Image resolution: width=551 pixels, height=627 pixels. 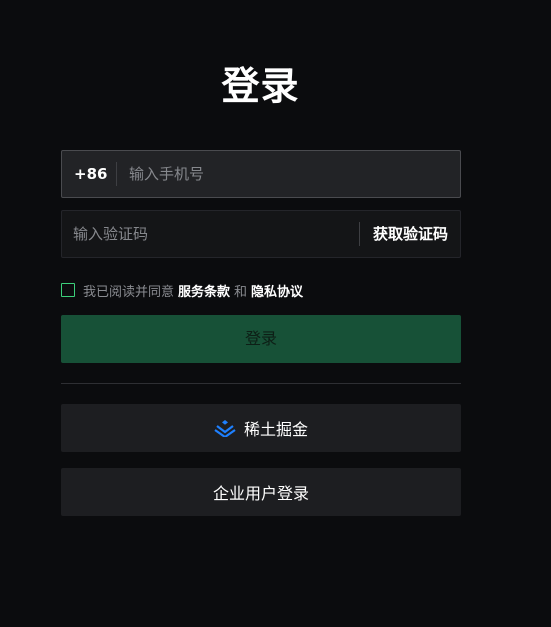 What do you see at coordinates (261, 339) in the screenshot?
I see `login-button: 登录` at bounding box center [261, 339].